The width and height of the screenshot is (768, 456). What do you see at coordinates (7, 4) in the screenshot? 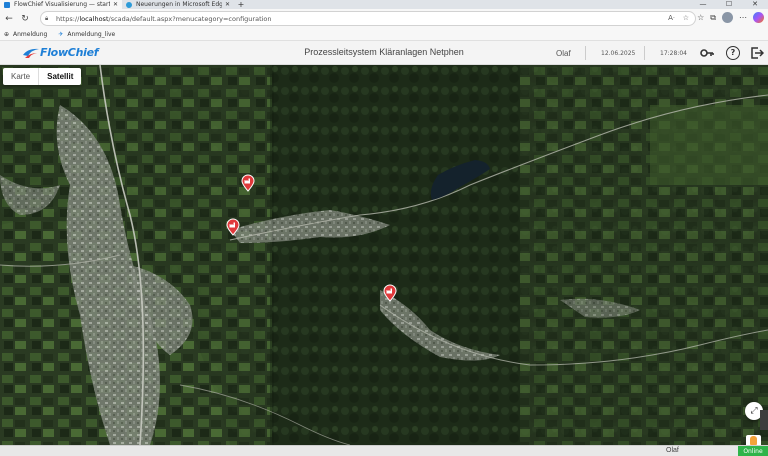
I see `flowchief-favicon-icon` at bounding box center [7, 4].